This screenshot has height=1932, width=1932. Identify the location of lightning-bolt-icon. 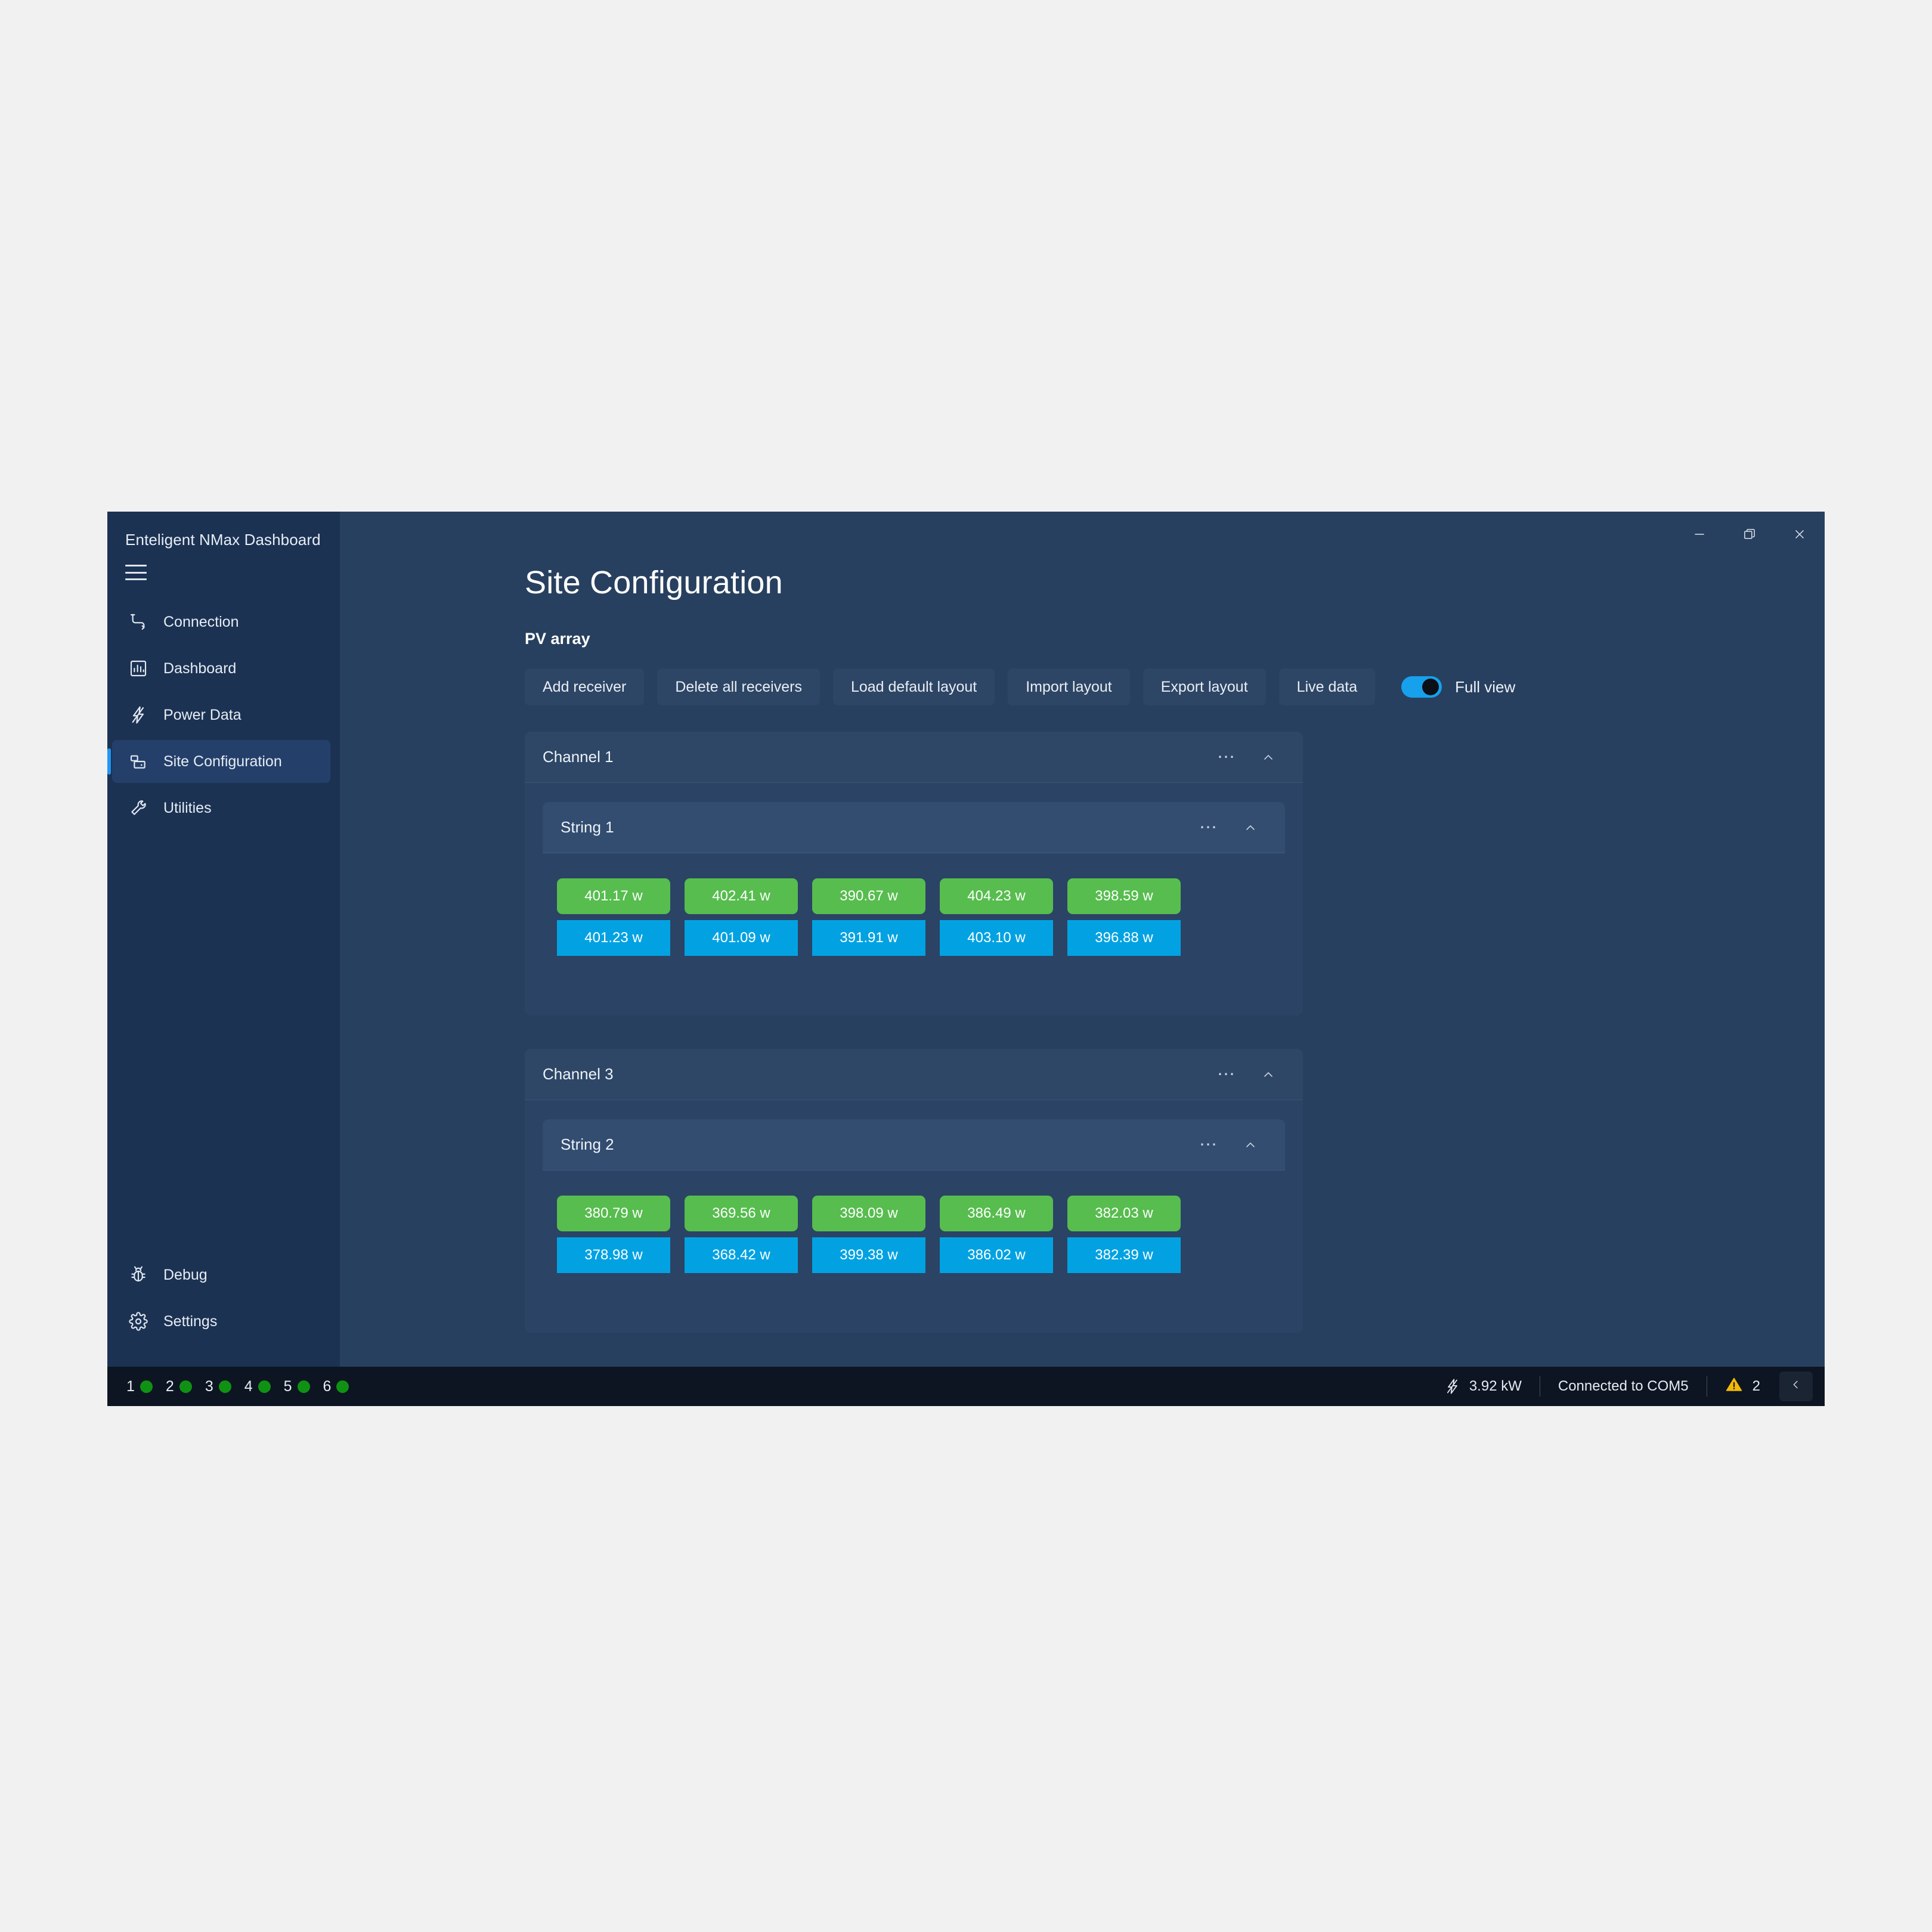
(138, 715).